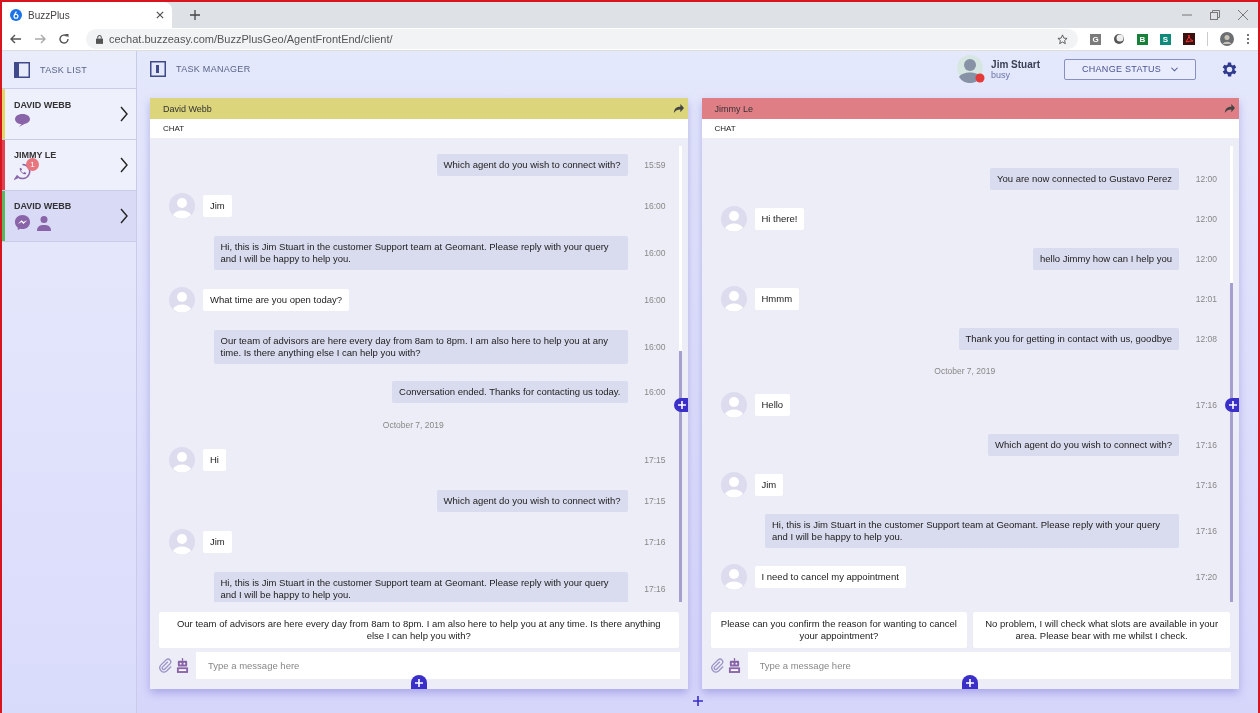 The image size is (1260, 713). Describe the element at coordinates (69, 165) in the screenshot. I see `task-item: JIMMY LE 1` at that location.